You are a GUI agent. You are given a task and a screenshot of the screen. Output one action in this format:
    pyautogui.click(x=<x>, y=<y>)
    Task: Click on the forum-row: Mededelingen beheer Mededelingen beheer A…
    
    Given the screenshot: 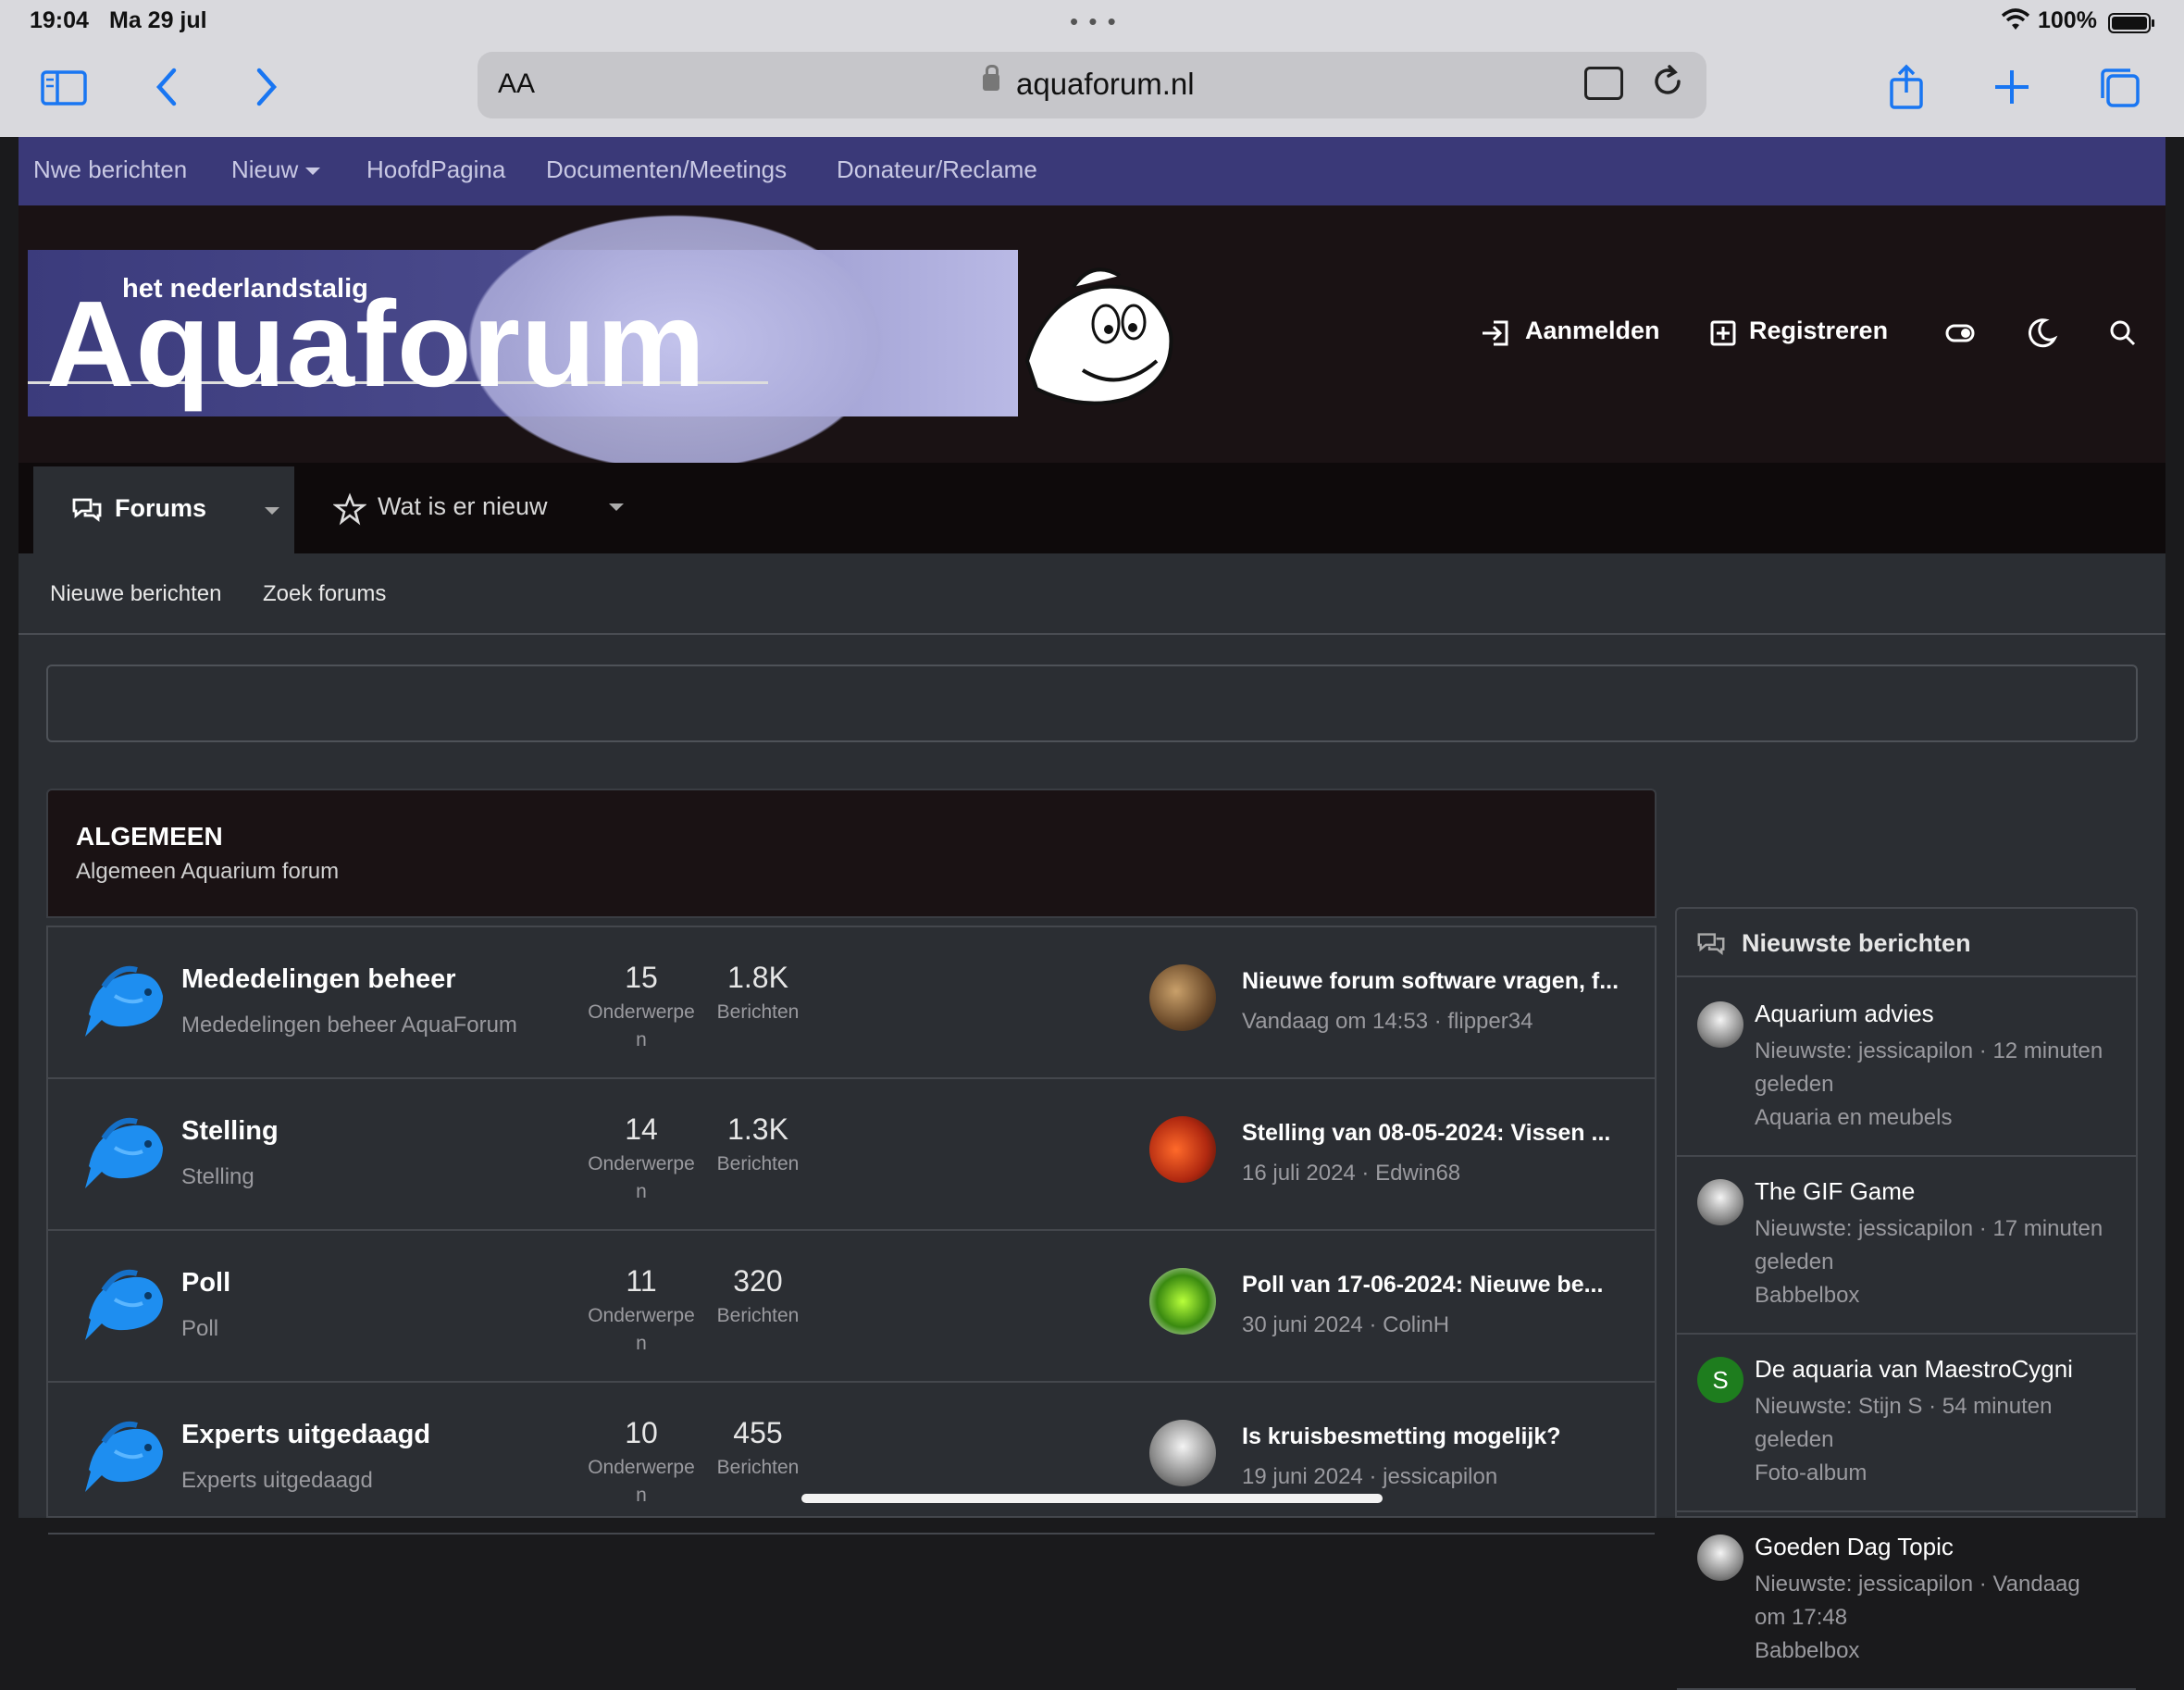 What is the action you would take?
    pyautogui.click(x=851, y=1003)
    